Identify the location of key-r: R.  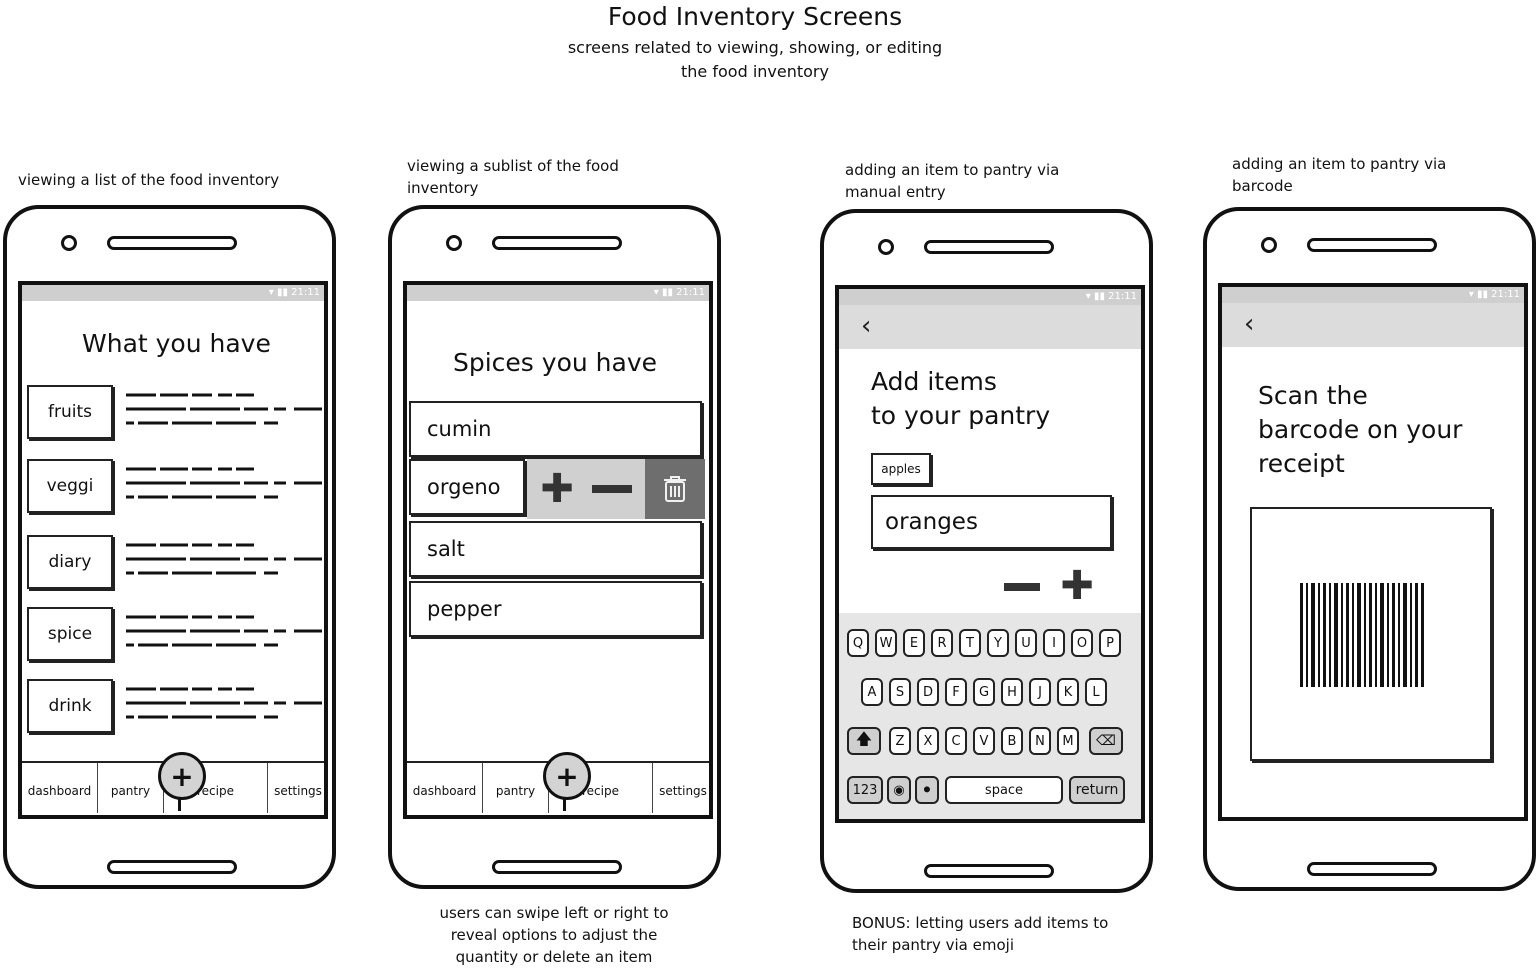
(942, 643).